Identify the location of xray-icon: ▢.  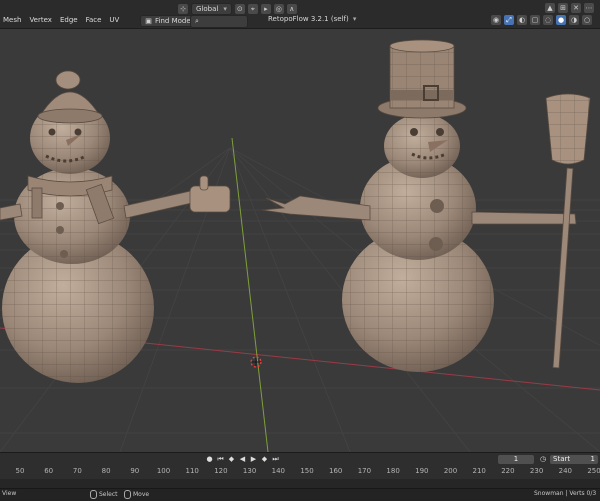
(535, 20).